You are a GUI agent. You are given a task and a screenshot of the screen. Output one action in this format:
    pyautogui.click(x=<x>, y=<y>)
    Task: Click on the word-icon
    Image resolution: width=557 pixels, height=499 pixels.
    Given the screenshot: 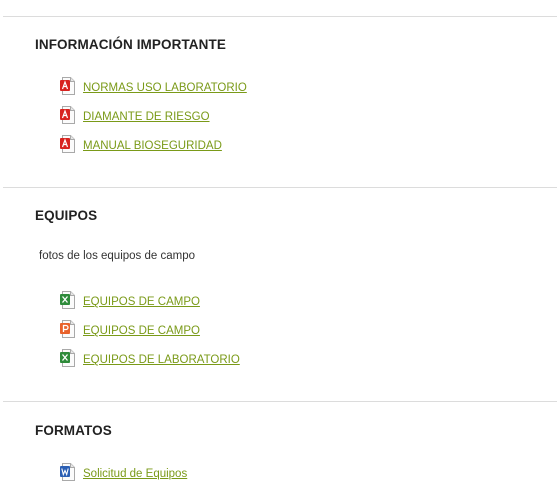 What is the action you would take?
    pyautogui.click(x=68, y=472)
    